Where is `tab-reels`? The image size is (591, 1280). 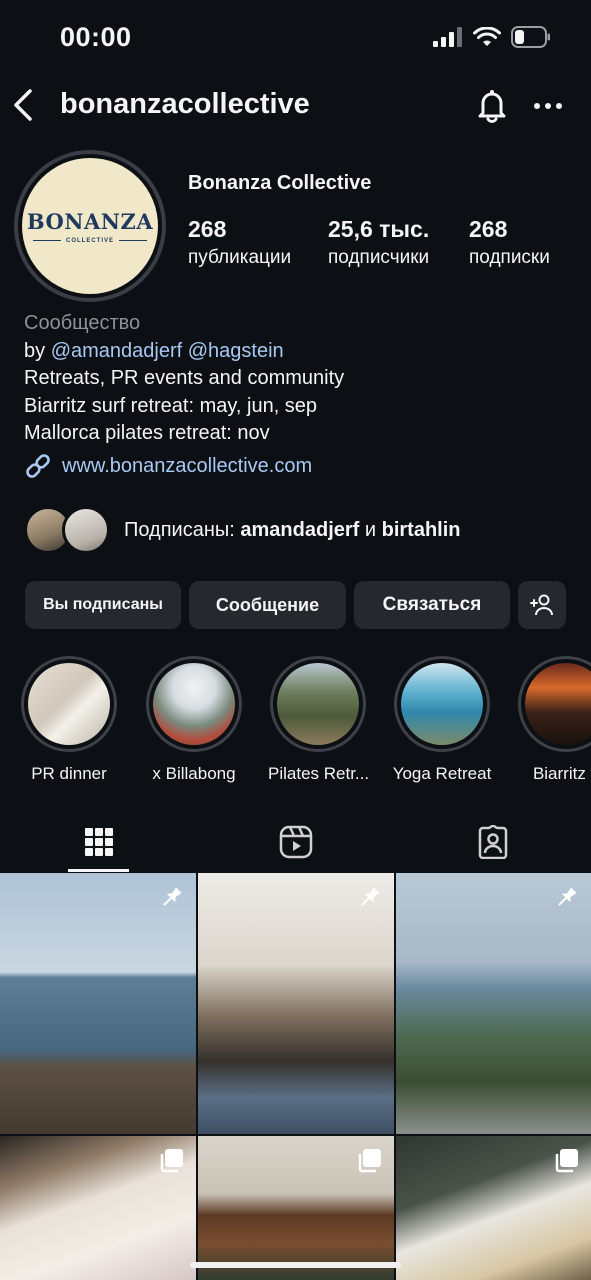
tab-reels is located at coordinates (295, 842).